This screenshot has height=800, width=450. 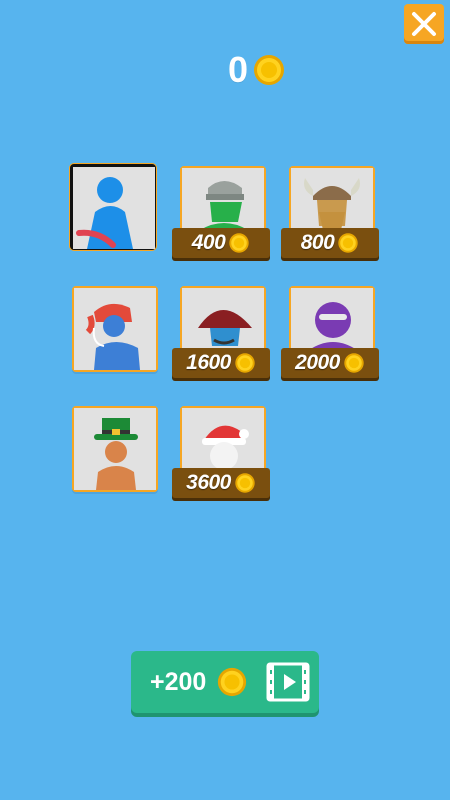 What do you see at coordinates (178, 682) in the screenshot?
I see `reward-amount: +200` at bounding box center [178, 682].